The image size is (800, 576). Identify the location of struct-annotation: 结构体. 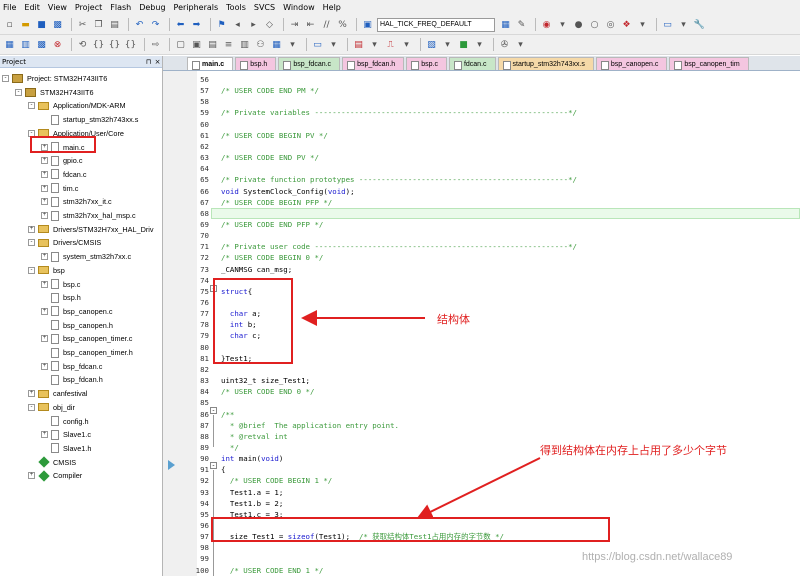
(453, 319).